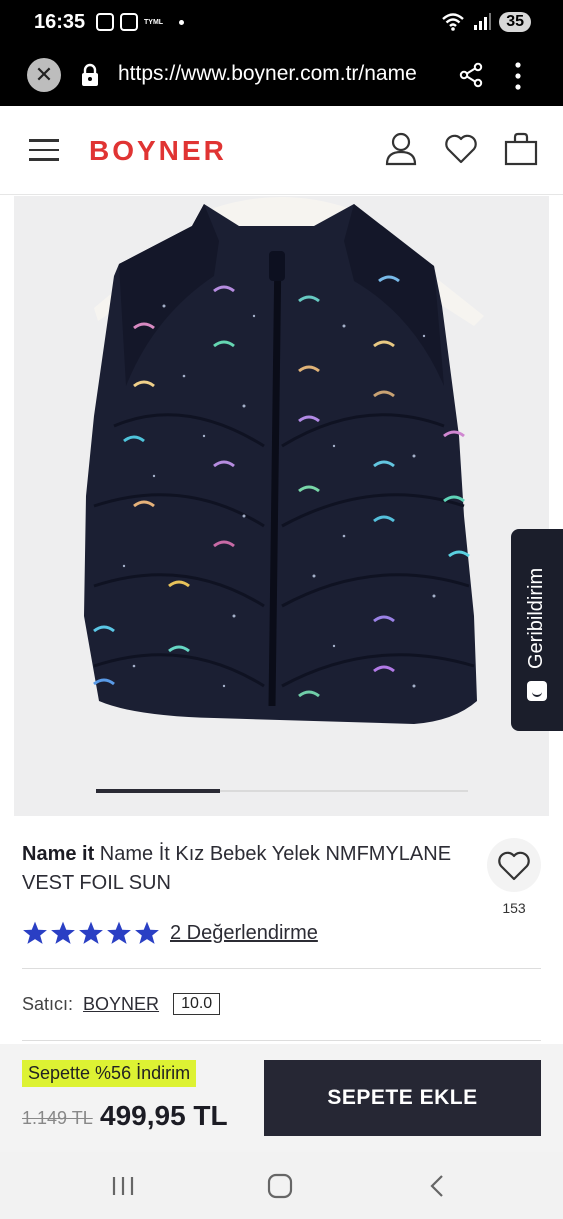 This screenshot has width=563, height=1219. What do you see at coordinates (105, 22) in the screenshot?
I see `screenshot-icon` at bounding box center [105, 22].